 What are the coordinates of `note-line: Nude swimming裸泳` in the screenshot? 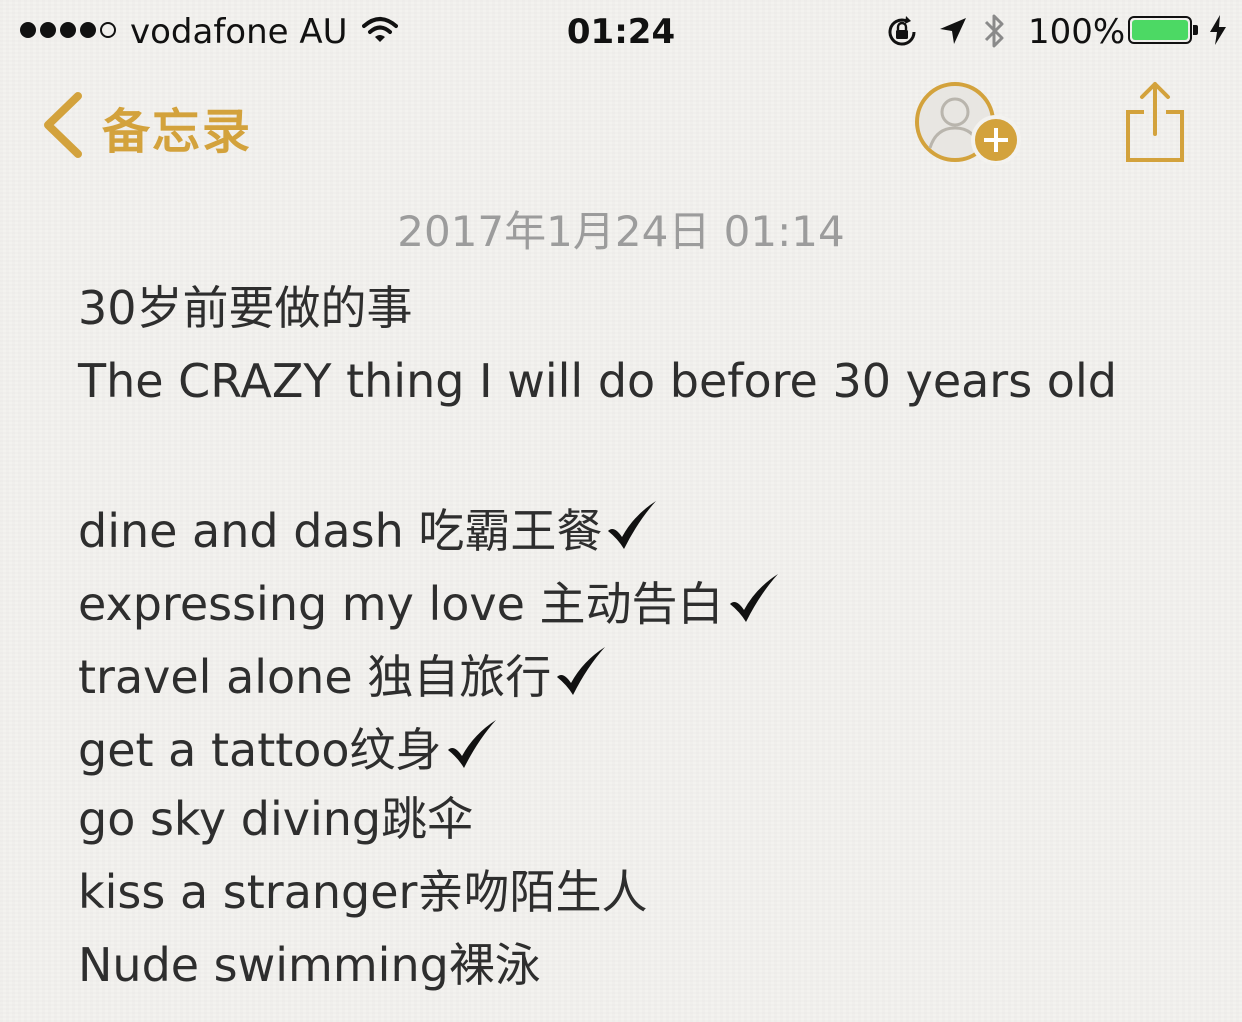 It's located at (648, 973).